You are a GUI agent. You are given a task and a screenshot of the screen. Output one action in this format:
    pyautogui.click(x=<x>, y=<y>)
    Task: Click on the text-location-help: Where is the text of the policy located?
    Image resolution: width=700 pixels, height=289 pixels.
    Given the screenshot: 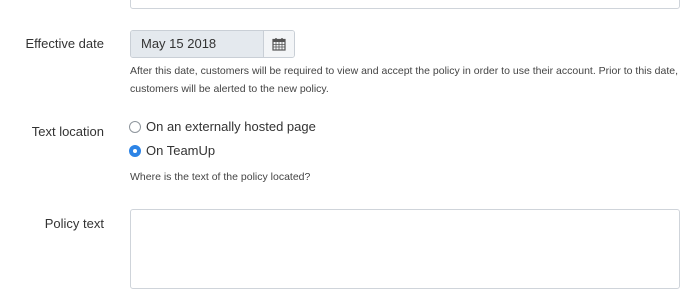 What is the action you would take?
    pyautogui.click(x=220, y=177)
    